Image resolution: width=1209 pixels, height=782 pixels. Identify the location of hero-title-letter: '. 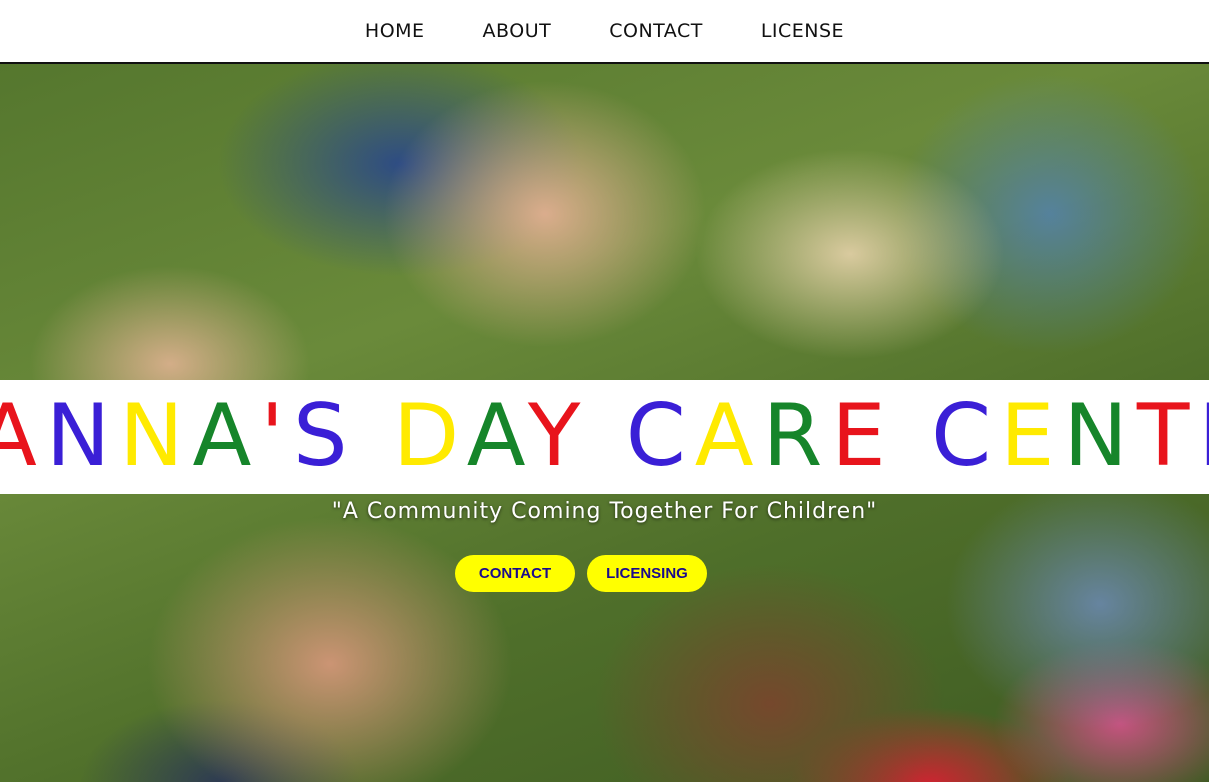
(277, 436).